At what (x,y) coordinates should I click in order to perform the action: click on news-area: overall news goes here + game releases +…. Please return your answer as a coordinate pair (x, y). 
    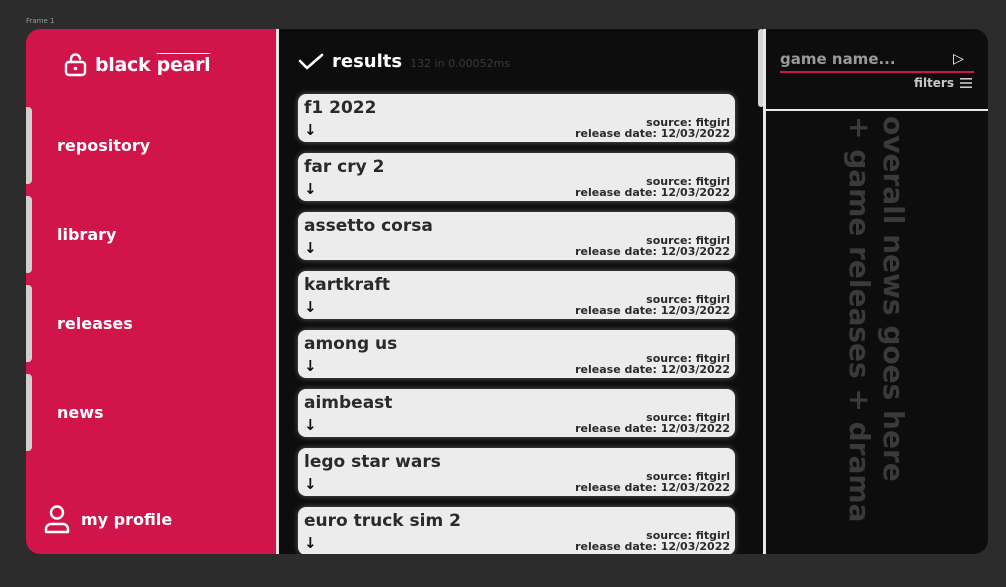
    Looking at the image, I should click on (876, 332).